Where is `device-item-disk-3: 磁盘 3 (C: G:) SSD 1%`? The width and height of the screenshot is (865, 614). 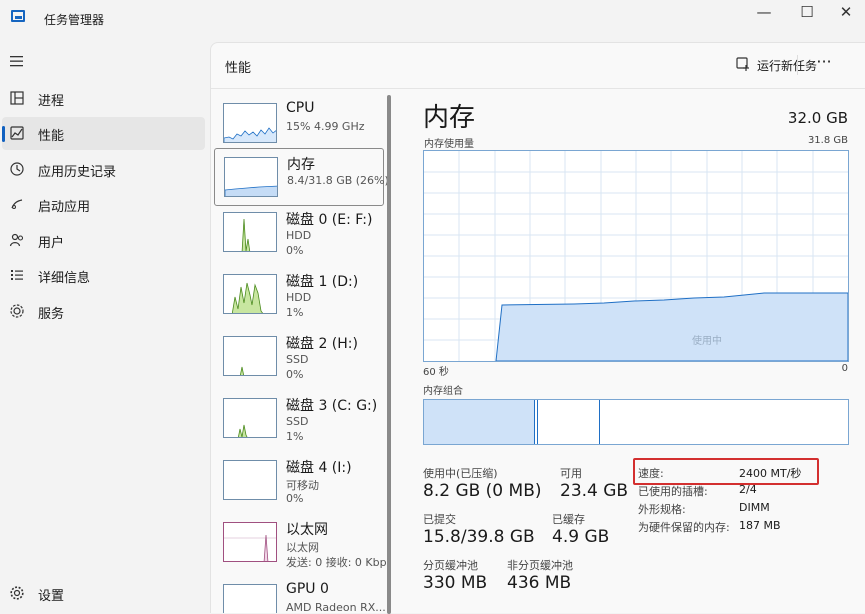 device-item-disk-3: 磁盘 3 (C: G:) SSD 1% is located at coordinates (299, 419).